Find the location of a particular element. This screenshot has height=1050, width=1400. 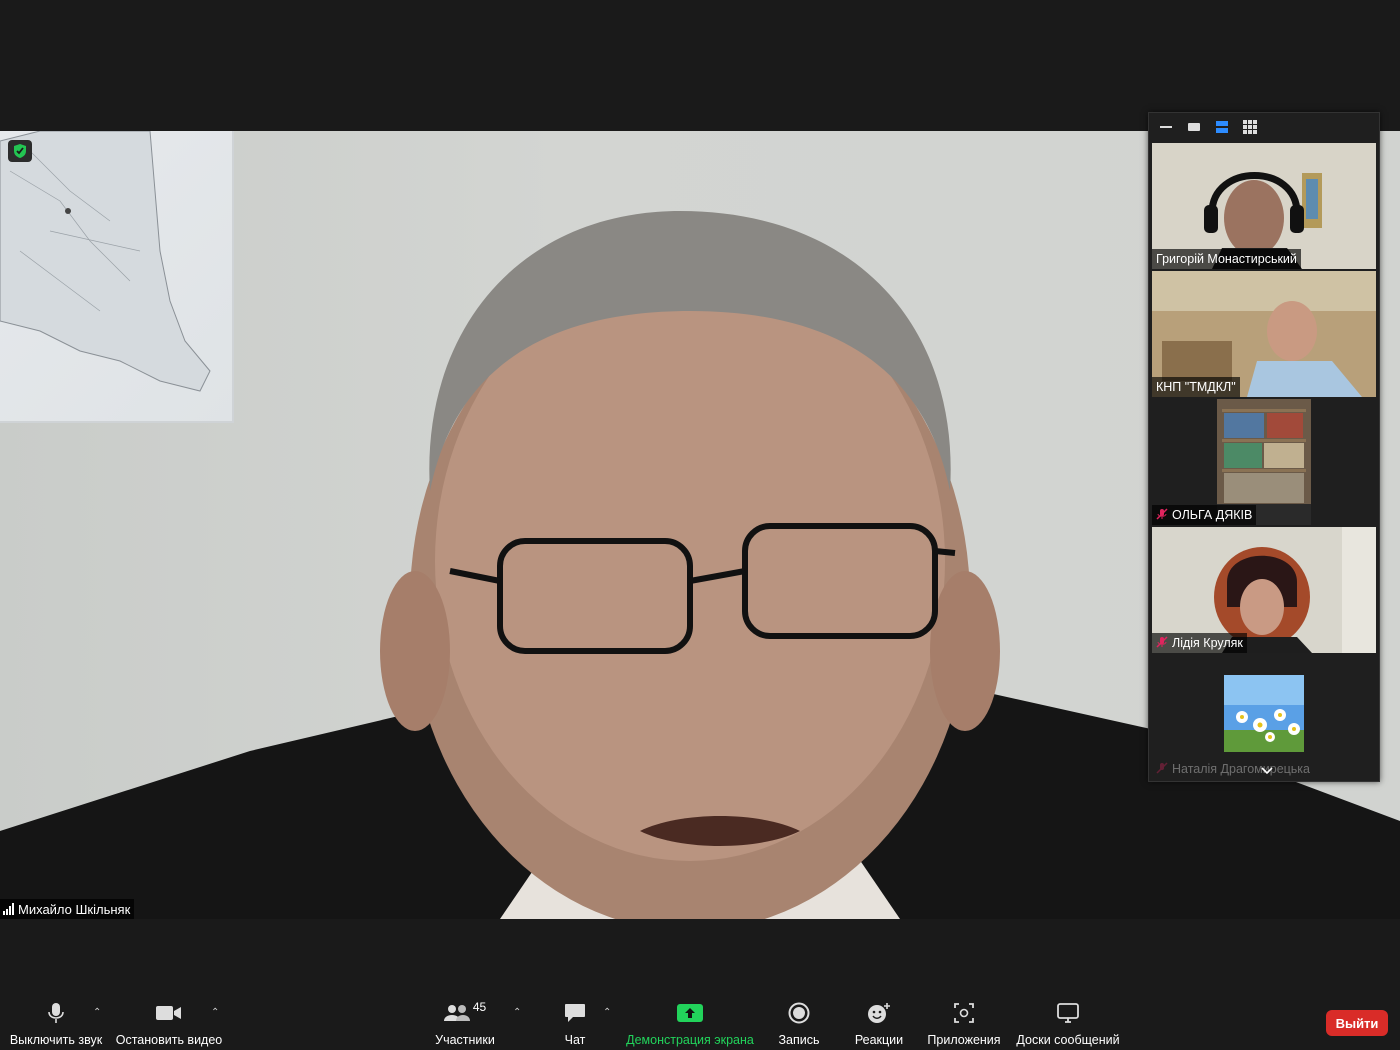

stop-video-button: Остановить видео is located at coordinates (169, 1021).